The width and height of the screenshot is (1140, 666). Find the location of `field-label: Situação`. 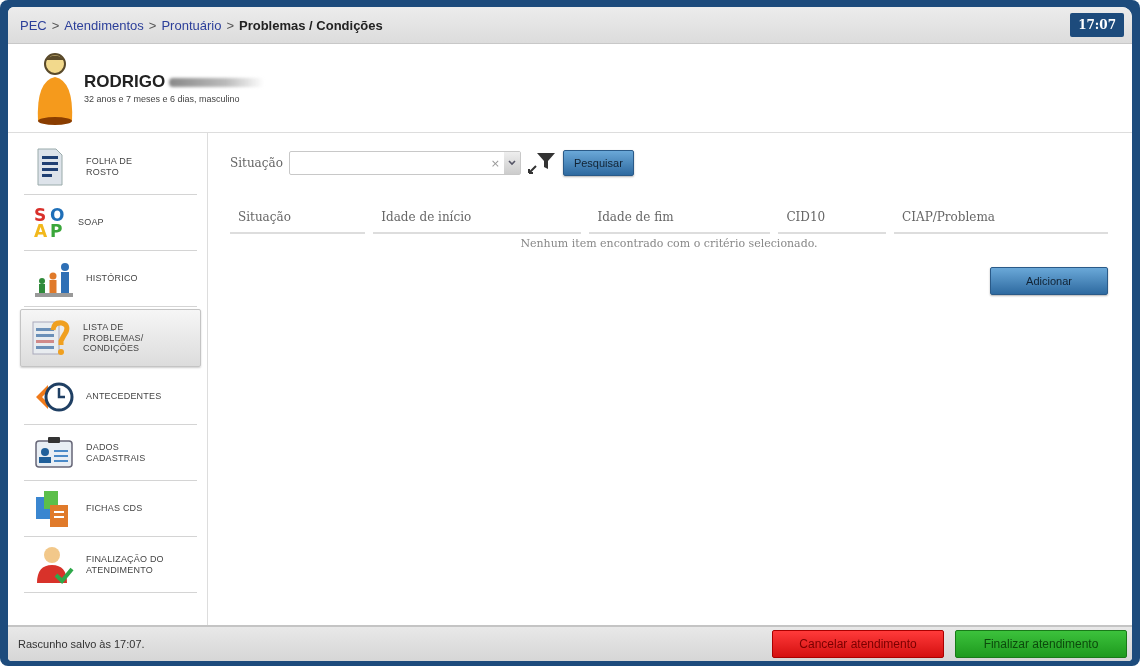

field-label: Situação is located at coordinates (256, 163).